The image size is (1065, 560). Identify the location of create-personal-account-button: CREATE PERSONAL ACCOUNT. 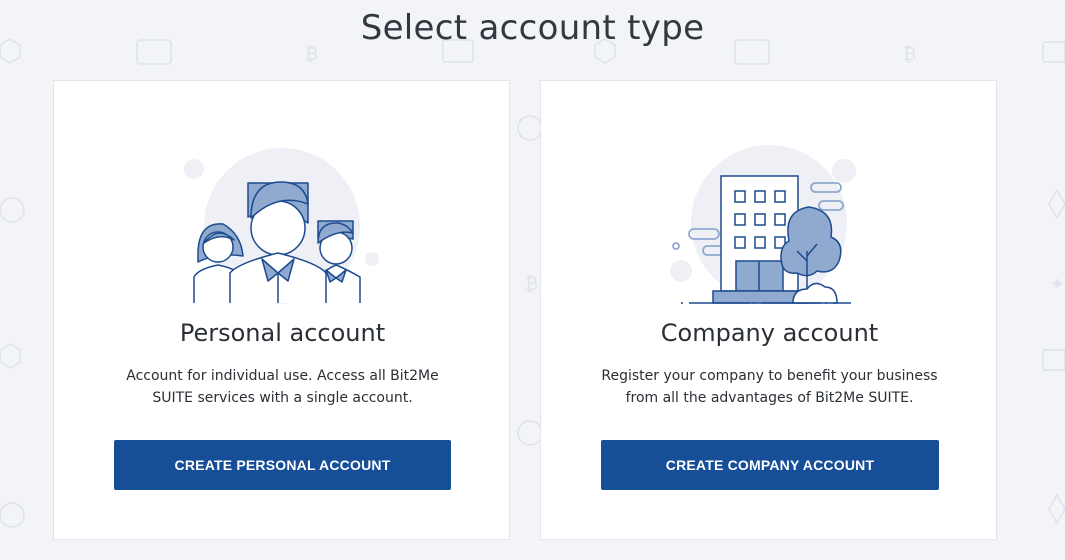
(282, 465).